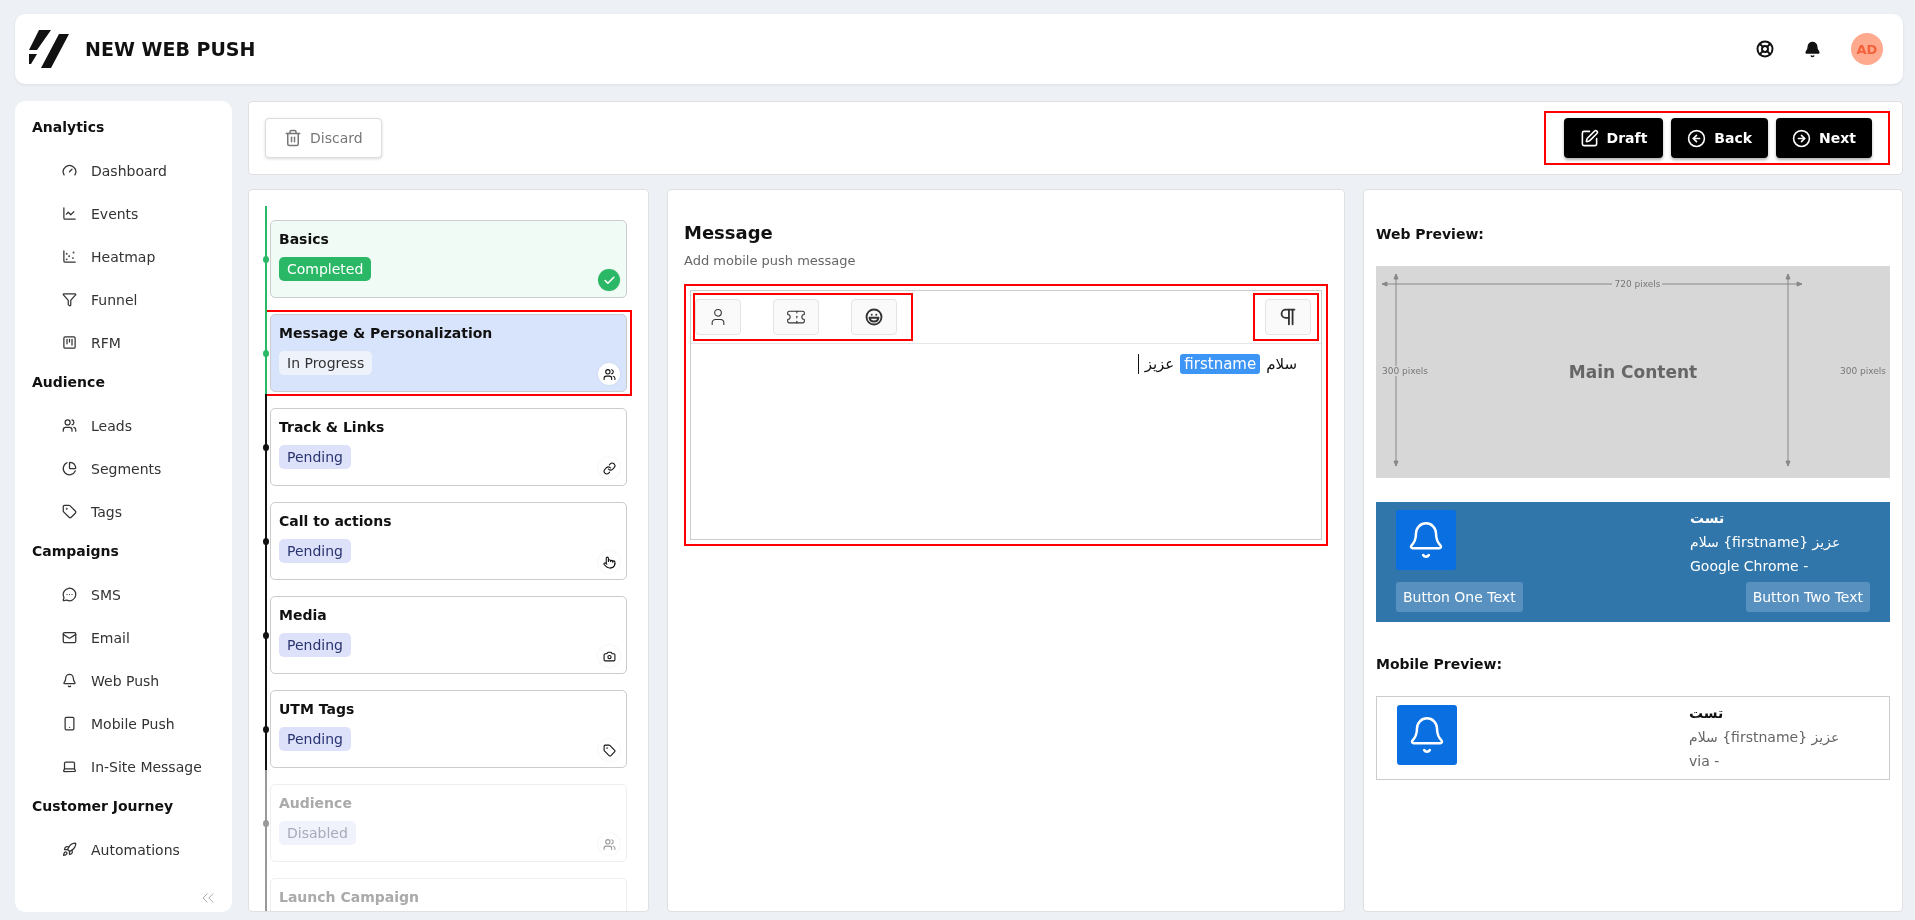 The width and height of the screenshot is (1915, 920). What do you see at coordinates (304, 239) in the screenshot?
I see `step-title: Basics` at bounding box center [304, 239].